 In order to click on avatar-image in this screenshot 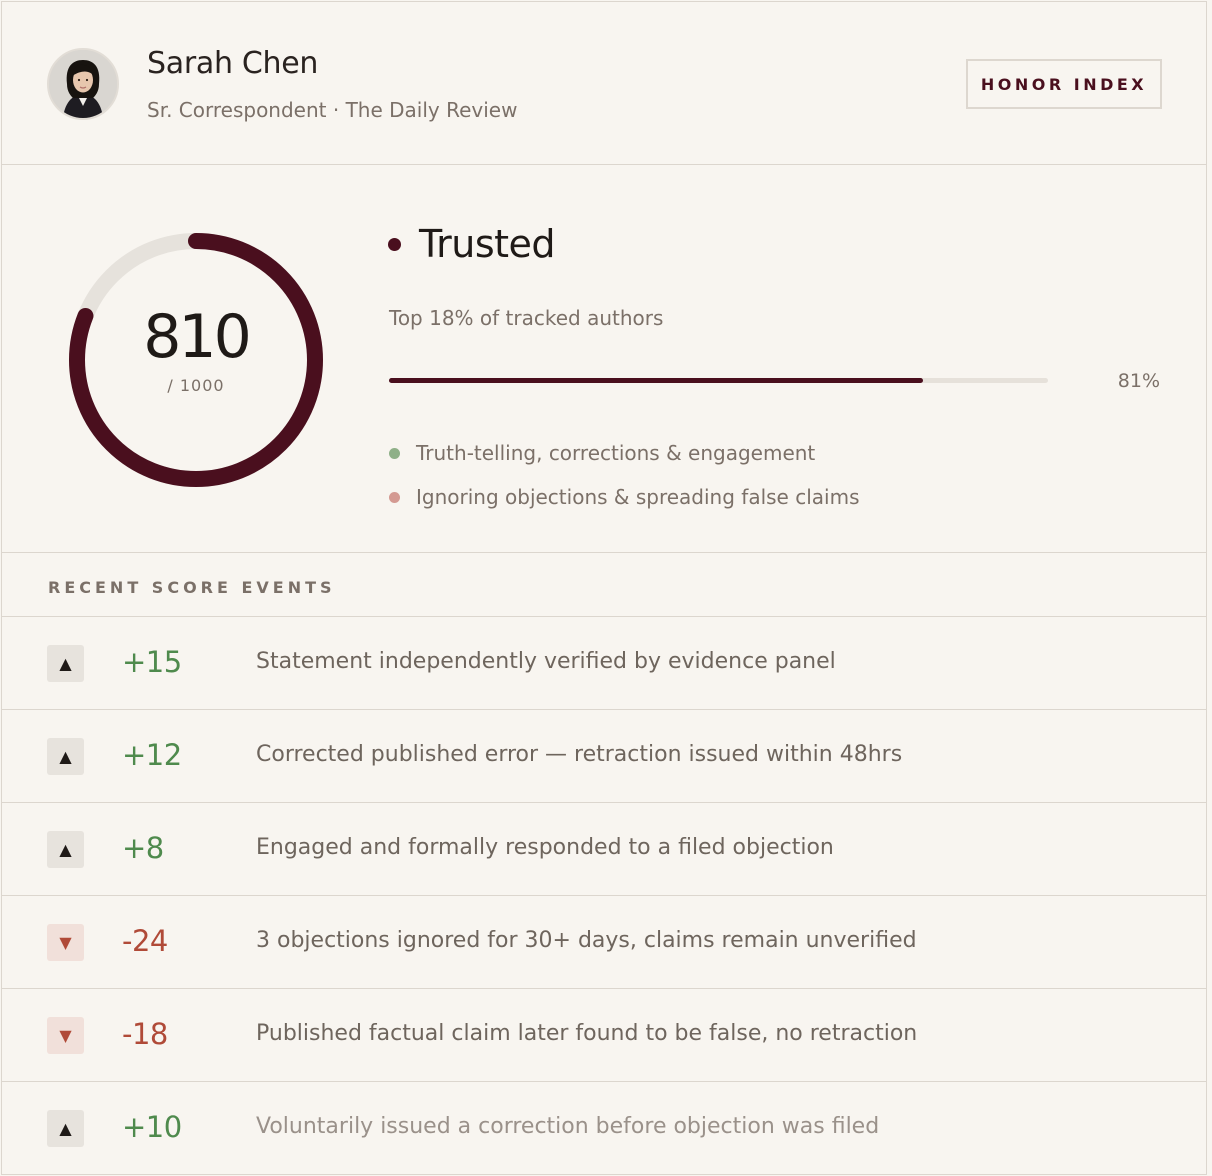, I will do `click(83, 84)`.